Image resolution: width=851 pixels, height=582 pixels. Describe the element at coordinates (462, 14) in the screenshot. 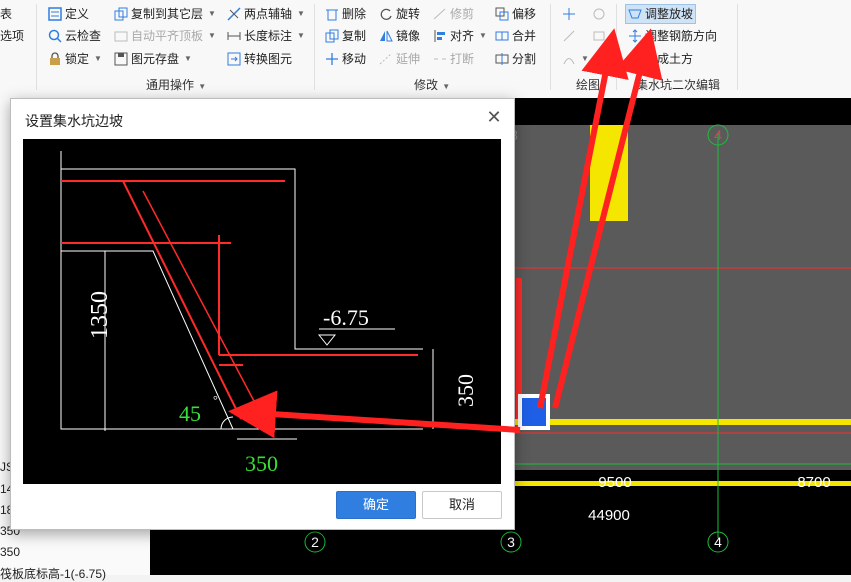

I see `trim-label: 修剪` at that location.